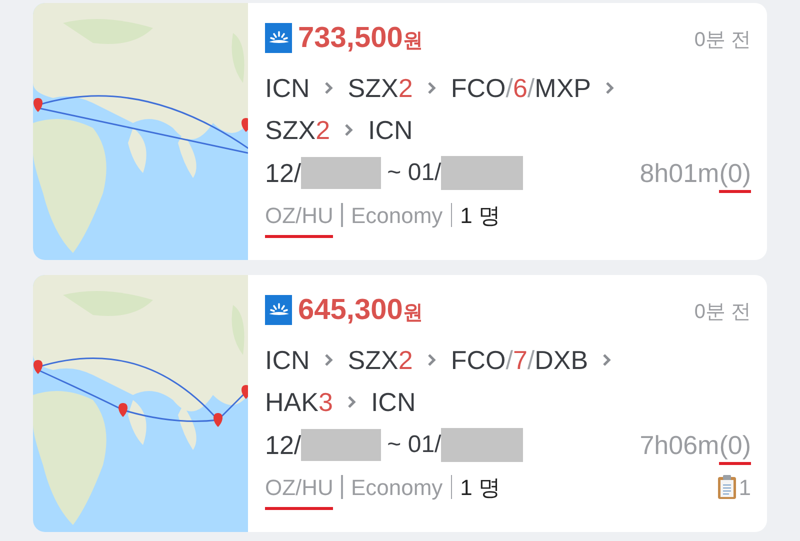  Describe the element at coordinates (520, 88) in the screenshot. I see `airport-stop: FCO/6/MXP` at that location.